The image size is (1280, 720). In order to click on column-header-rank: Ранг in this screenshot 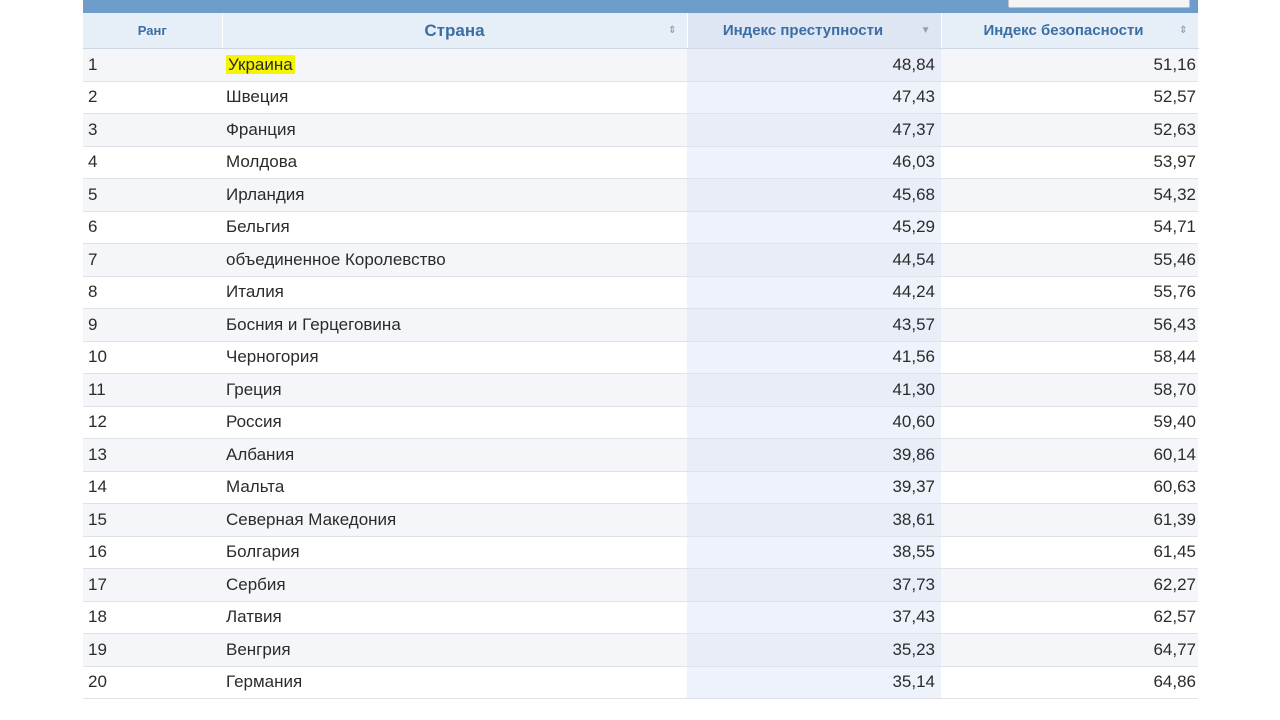, I will do `click(153, 31)`.